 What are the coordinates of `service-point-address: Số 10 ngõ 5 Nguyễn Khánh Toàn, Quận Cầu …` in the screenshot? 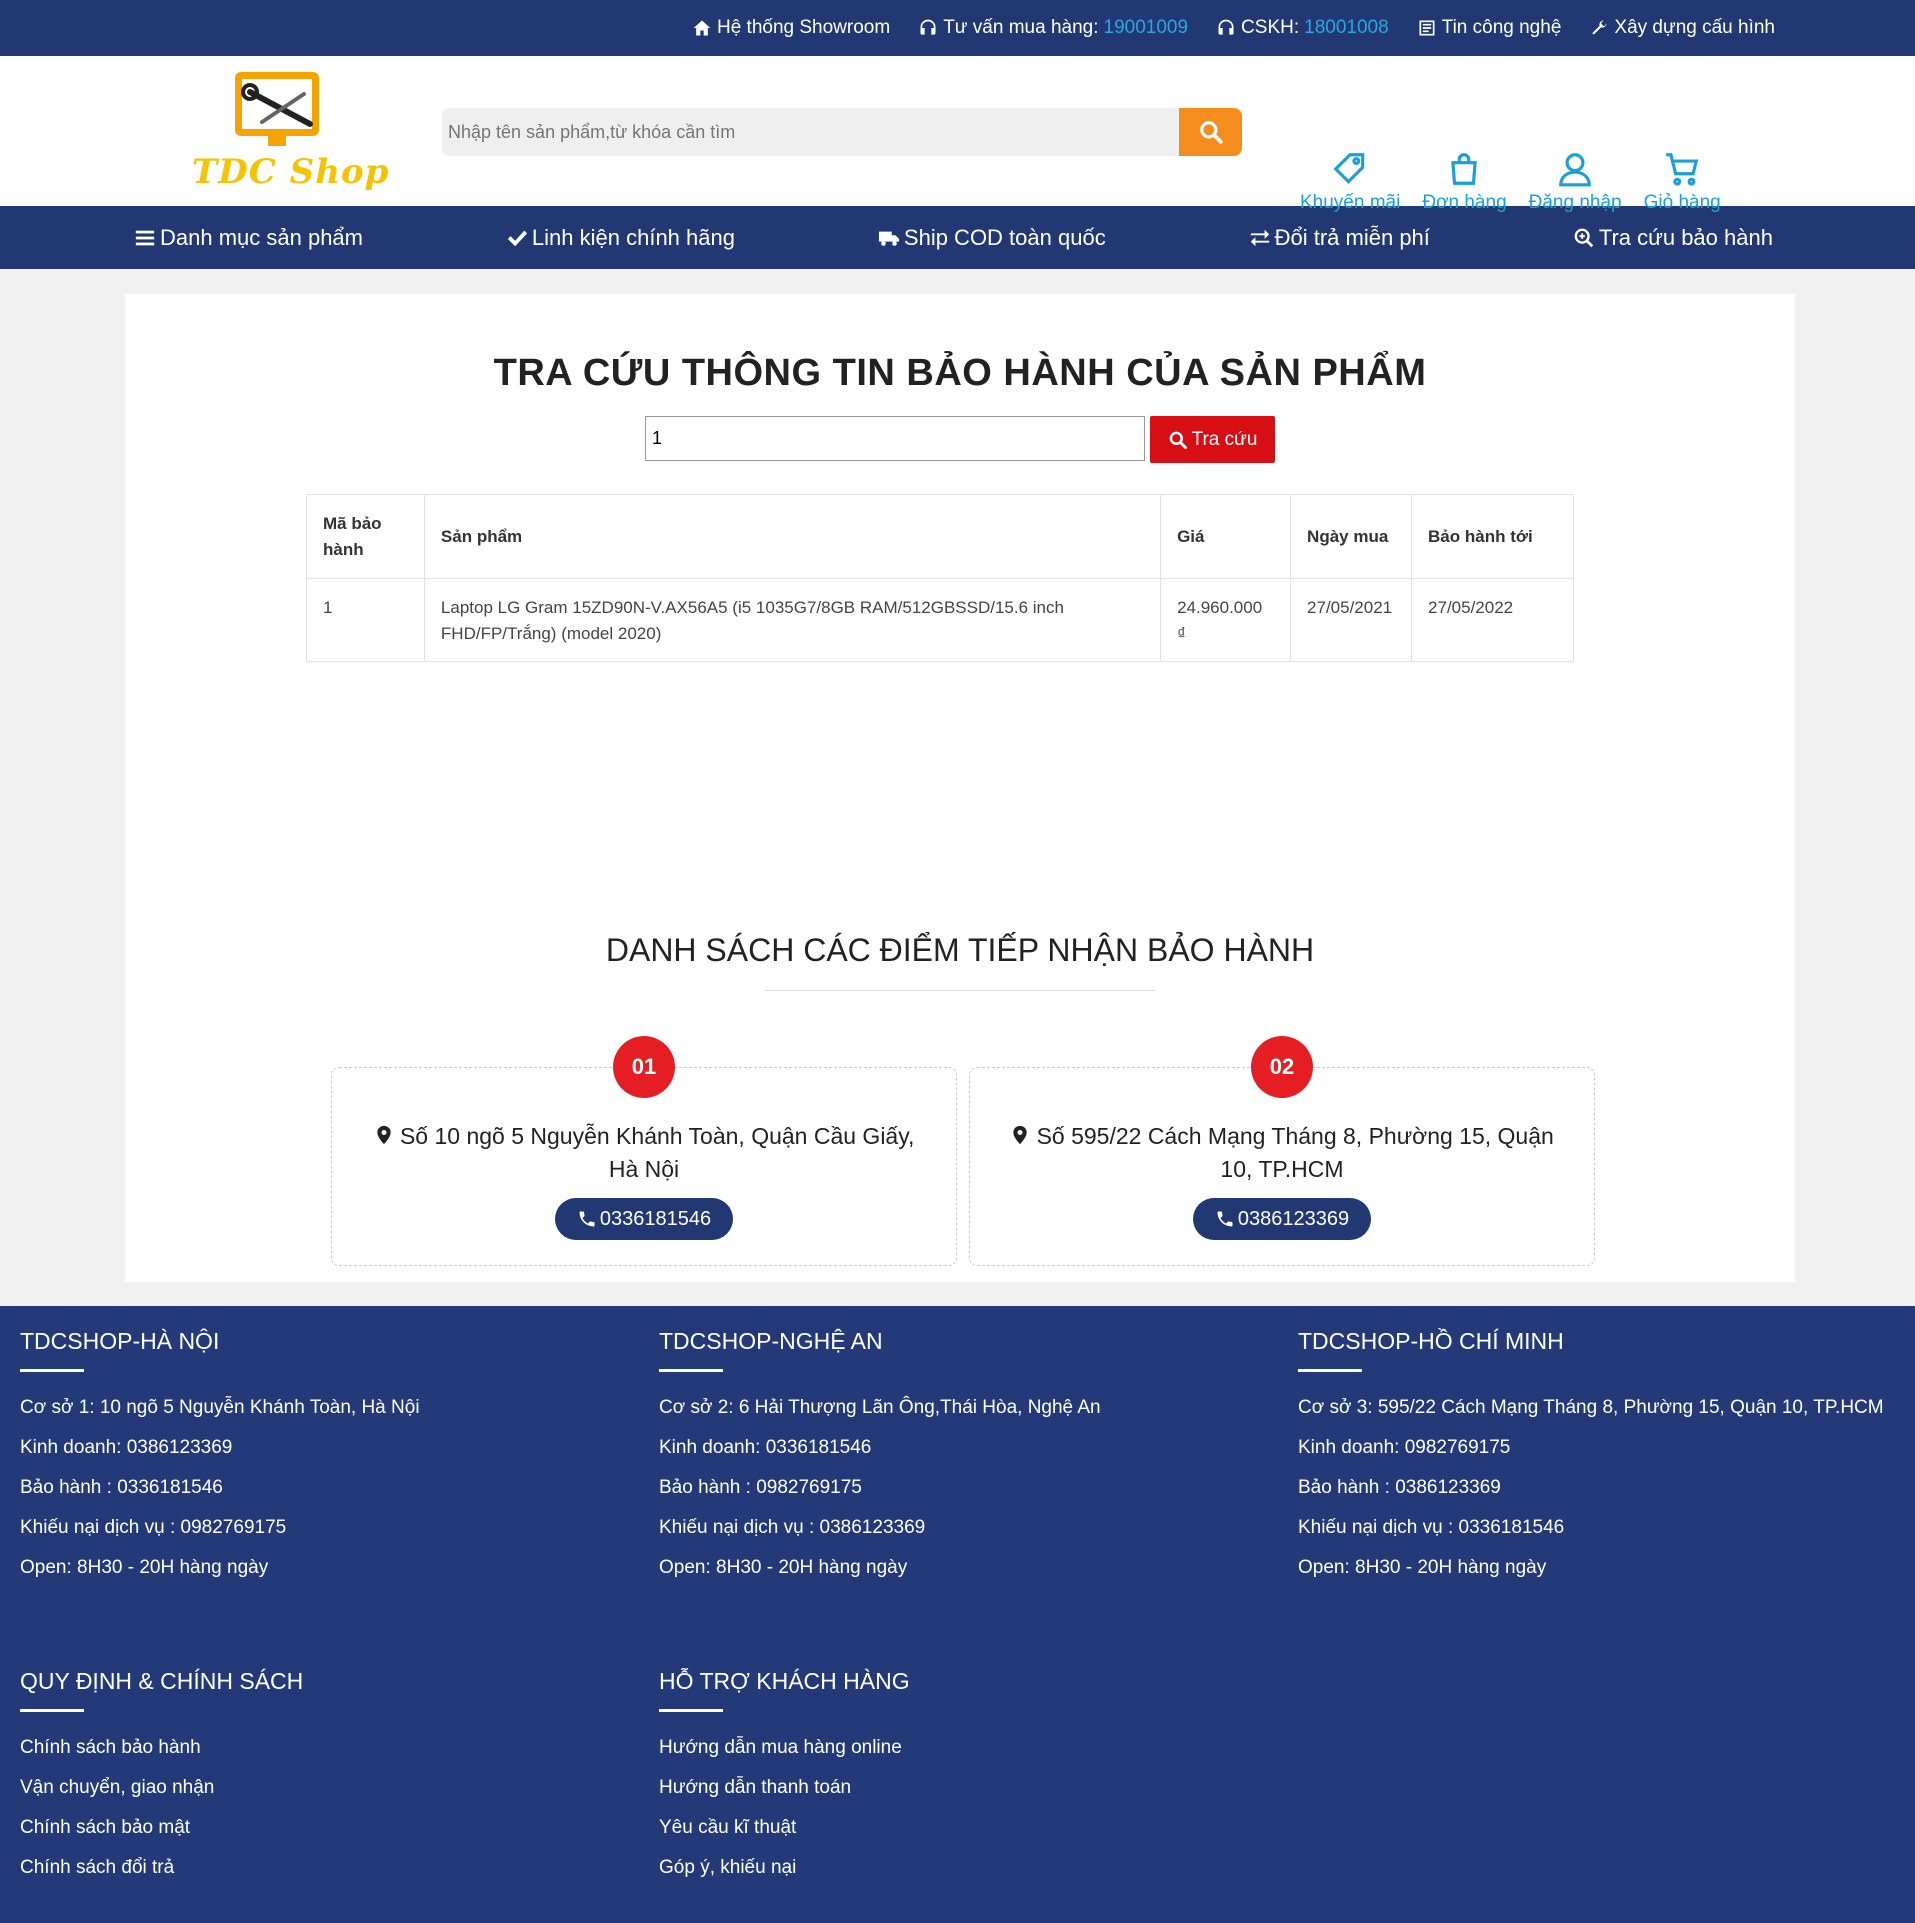 It's located at (644, 1153).